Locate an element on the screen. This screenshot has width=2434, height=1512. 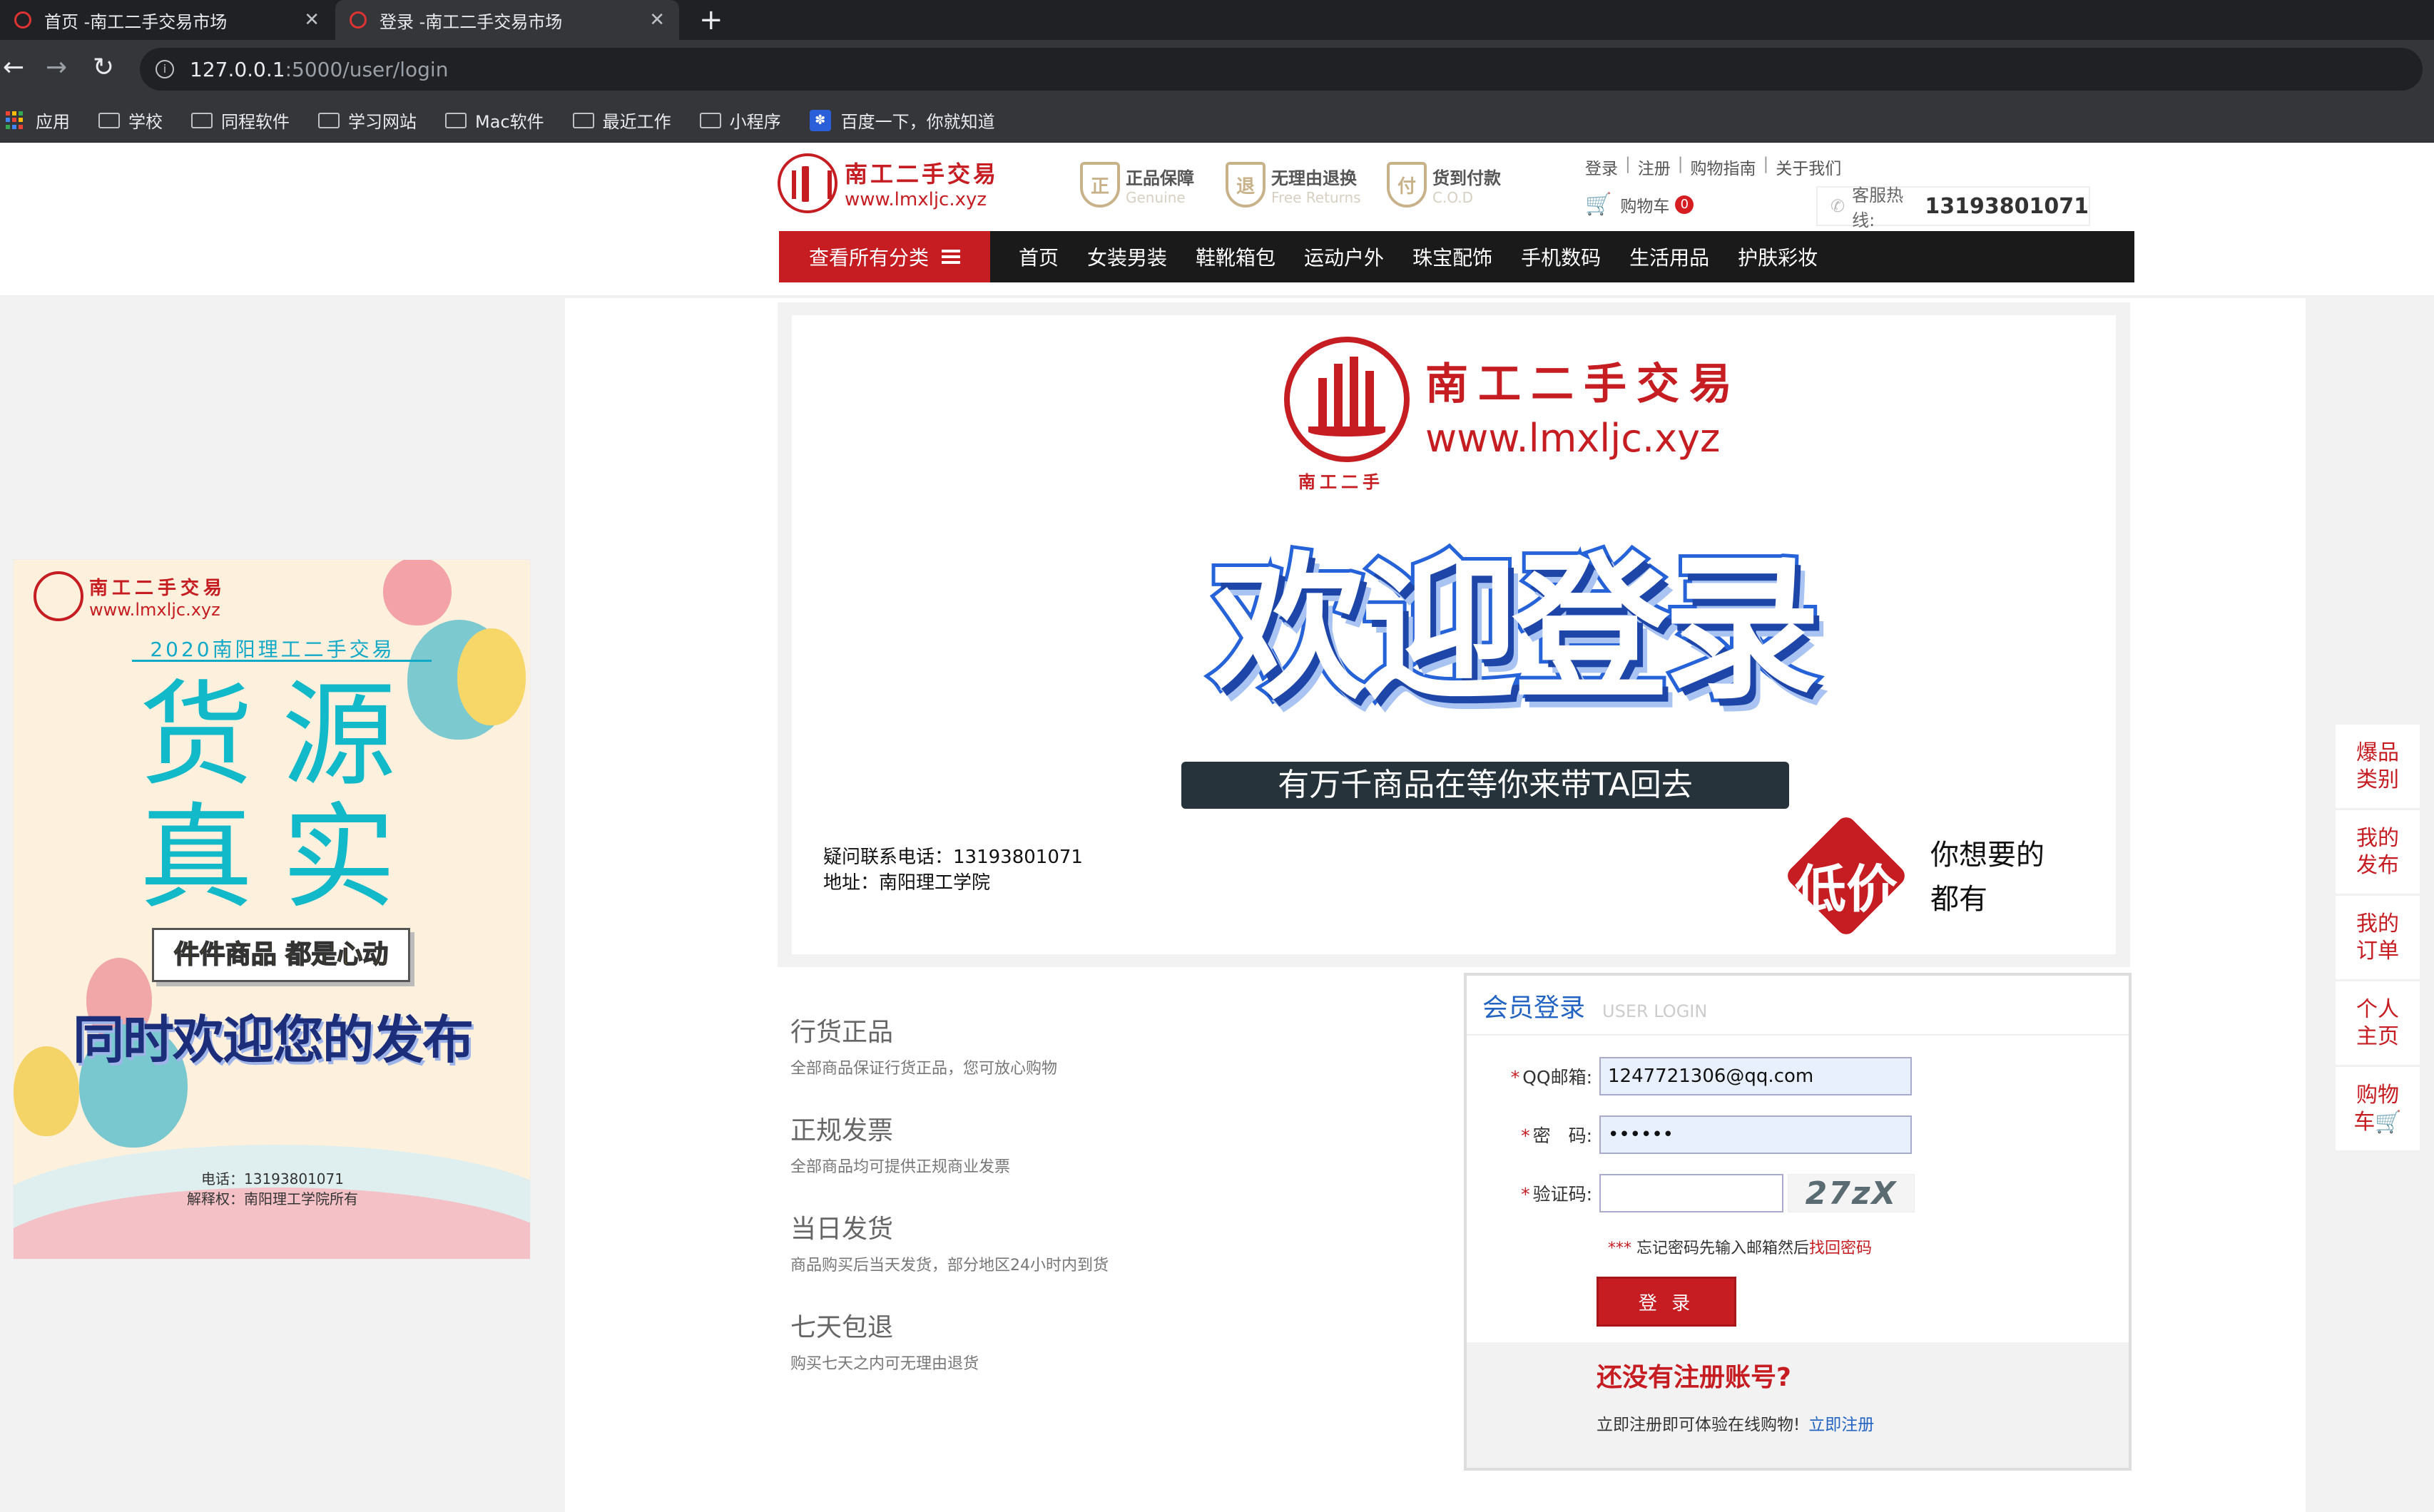
bookmark-apps: 应用 is located at coordinates (38, 120).